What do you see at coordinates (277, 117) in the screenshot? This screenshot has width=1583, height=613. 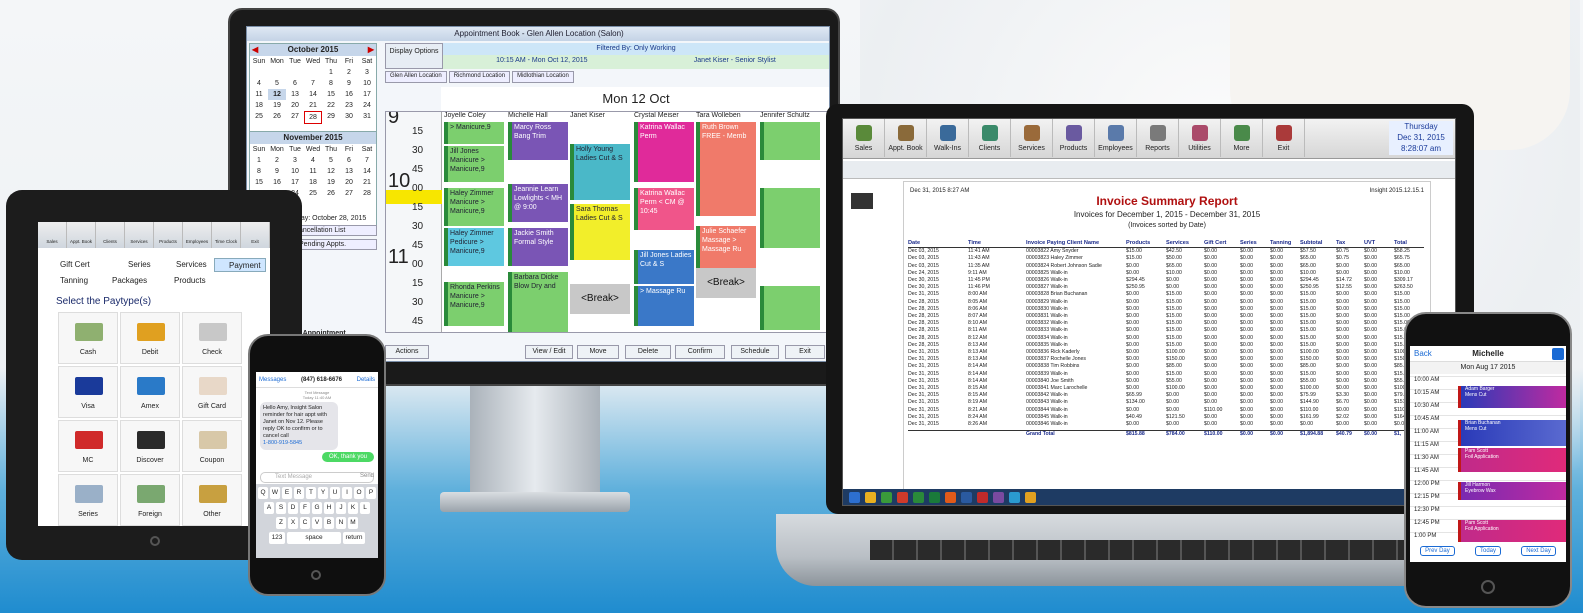 I see `calendar-day: 26` at bounding box center [277, 117].